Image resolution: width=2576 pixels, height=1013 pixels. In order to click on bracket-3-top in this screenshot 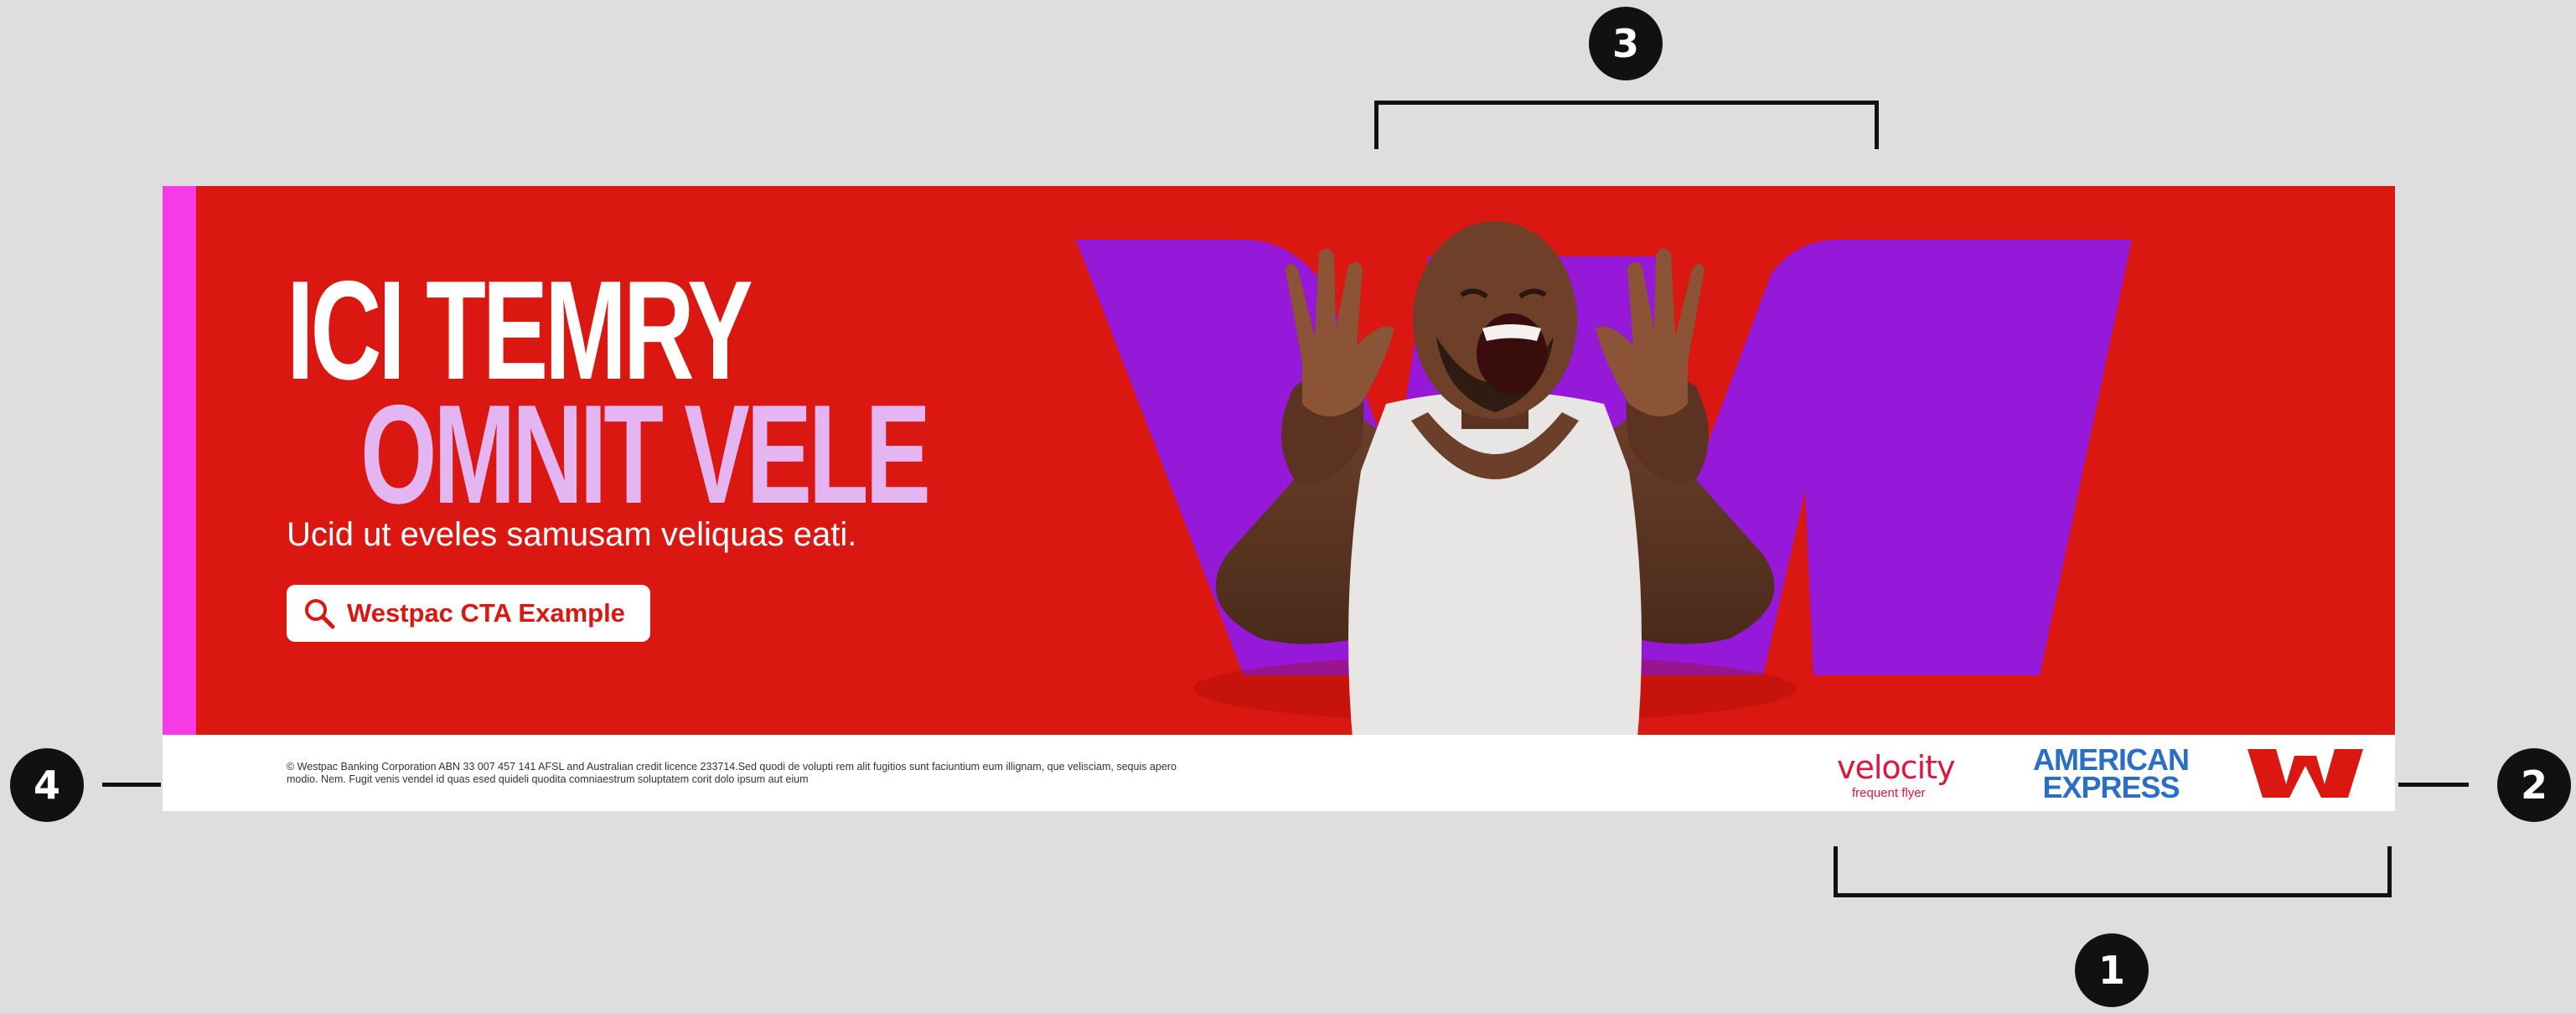, I will do `click(1626, 103)`.